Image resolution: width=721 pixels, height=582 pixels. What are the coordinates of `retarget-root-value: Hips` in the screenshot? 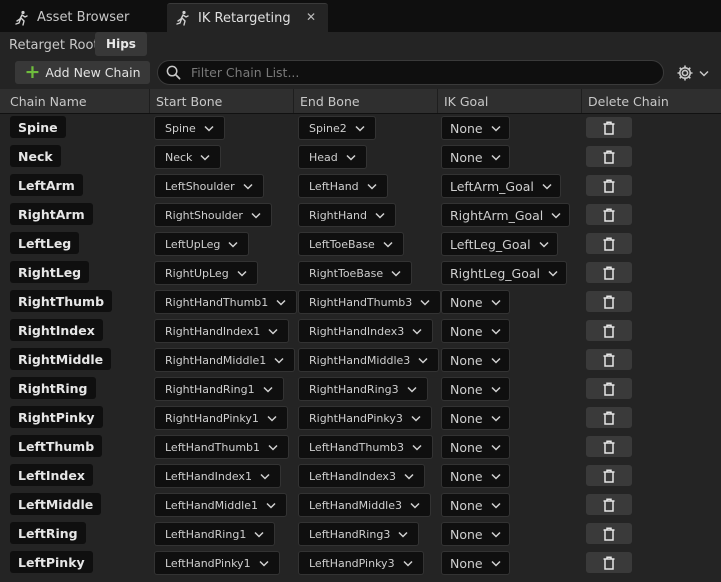 It's located at (121, 44).